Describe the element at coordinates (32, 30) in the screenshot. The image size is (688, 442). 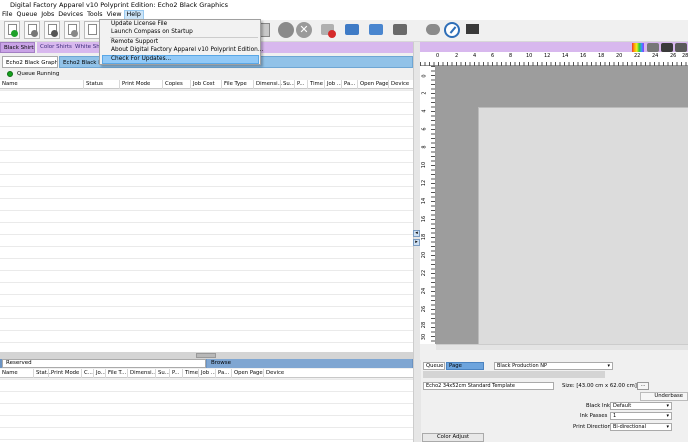
I see `remove-job-button` at that location.